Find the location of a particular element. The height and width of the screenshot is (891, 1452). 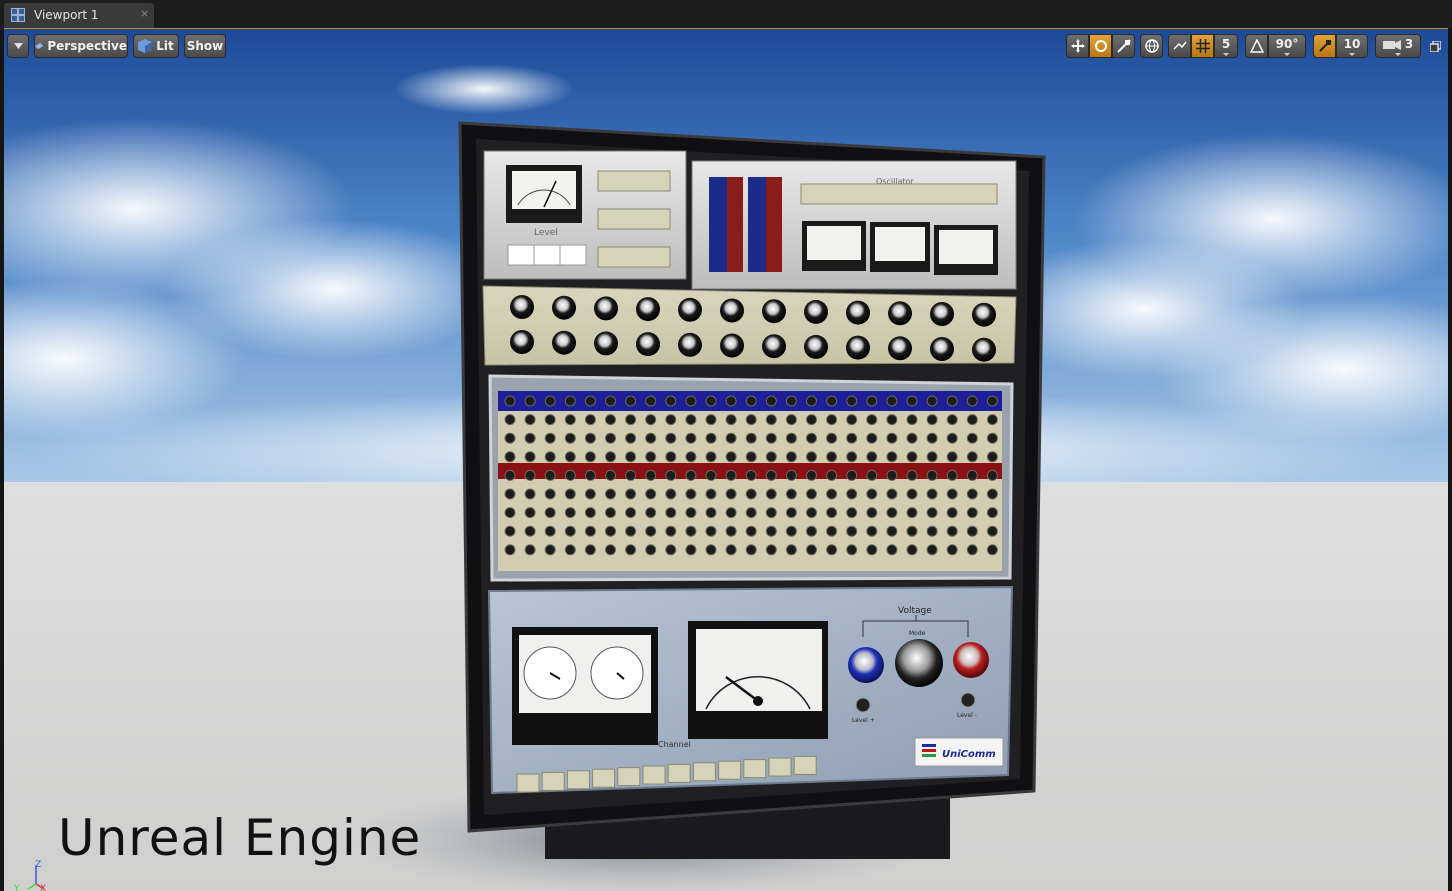

rotate-tool-button is located at coordinates (1100, 46).